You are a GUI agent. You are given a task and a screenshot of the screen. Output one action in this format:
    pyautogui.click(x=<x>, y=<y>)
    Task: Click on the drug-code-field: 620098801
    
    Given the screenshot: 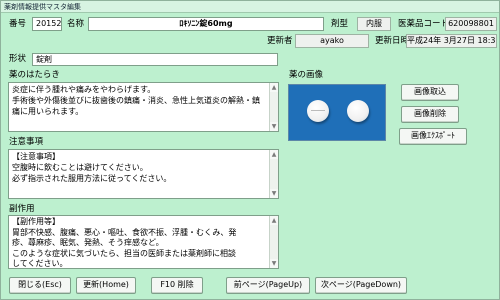 What is the action you would take?
    pyautogui.click(x=471, y=24)
    